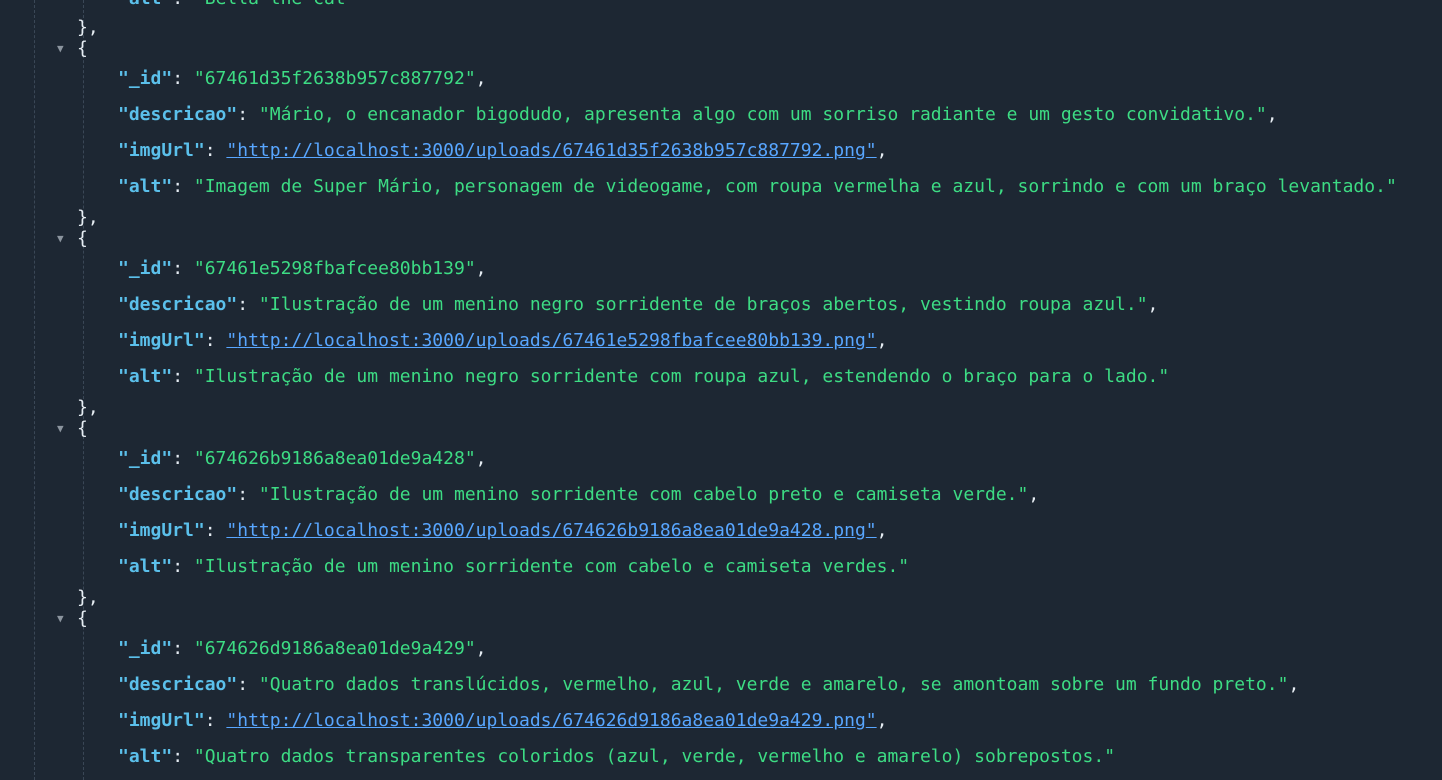  Describe the element at coordinates (334, 648) in the screenshot. I see `id-value: "674626d9186a8ea01de9a429"` at that location.